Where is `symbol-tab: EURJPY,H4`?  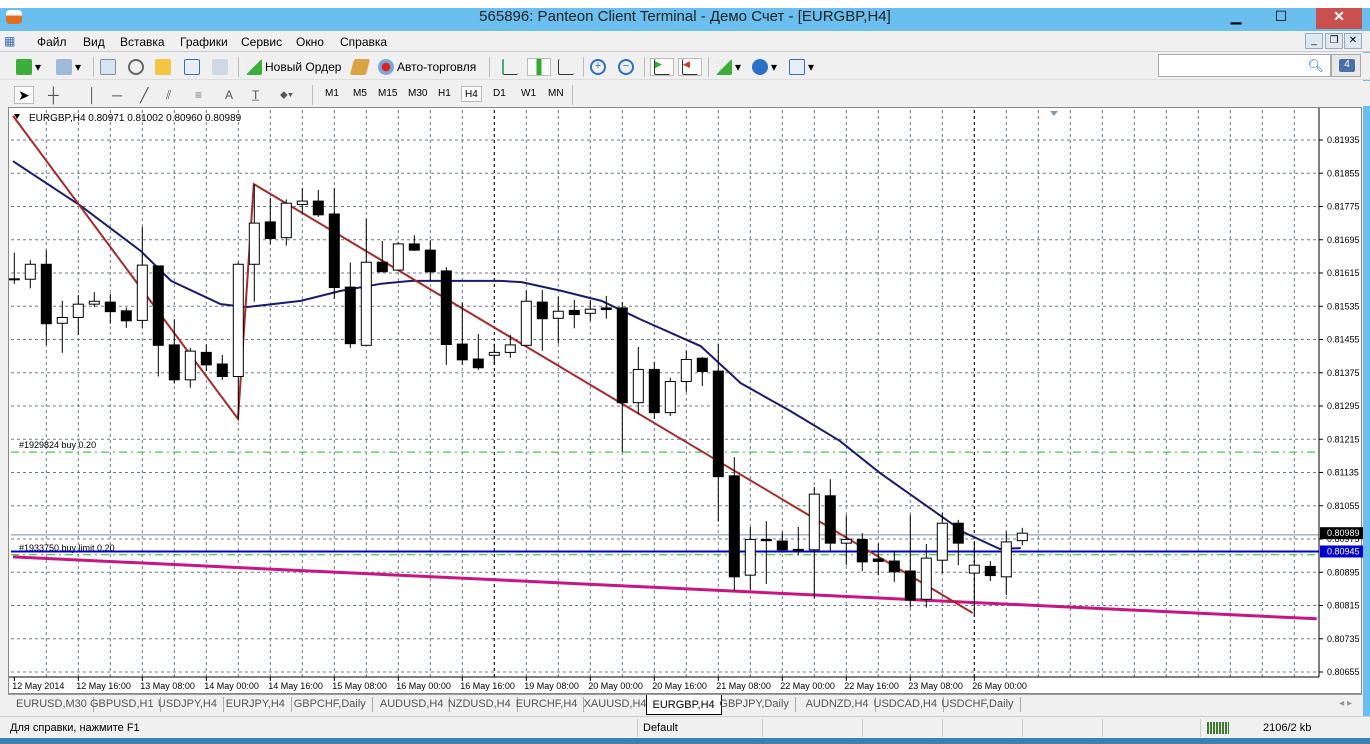
symbol-tab: EURJPY,H4 is located at coordinates (256, 704).